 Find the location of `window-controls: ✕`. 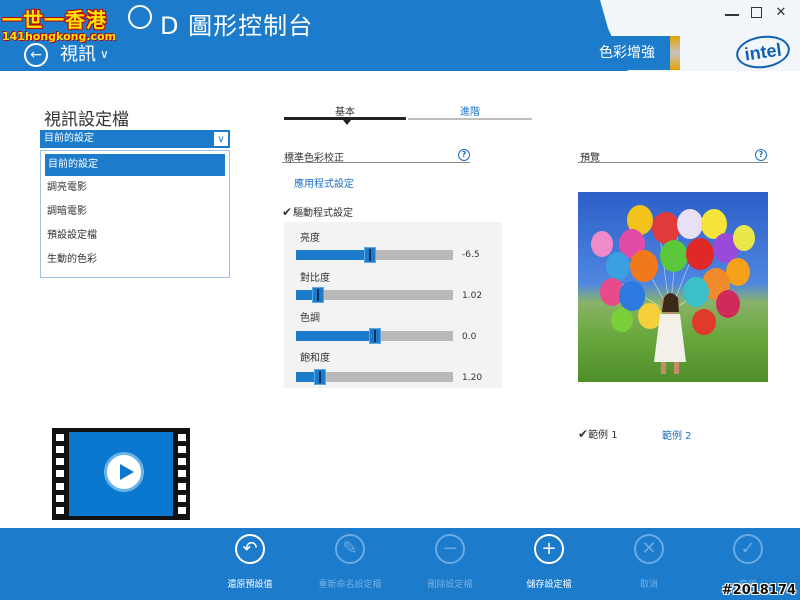

window-controls: ✕ is located at coordinates (756, 13).